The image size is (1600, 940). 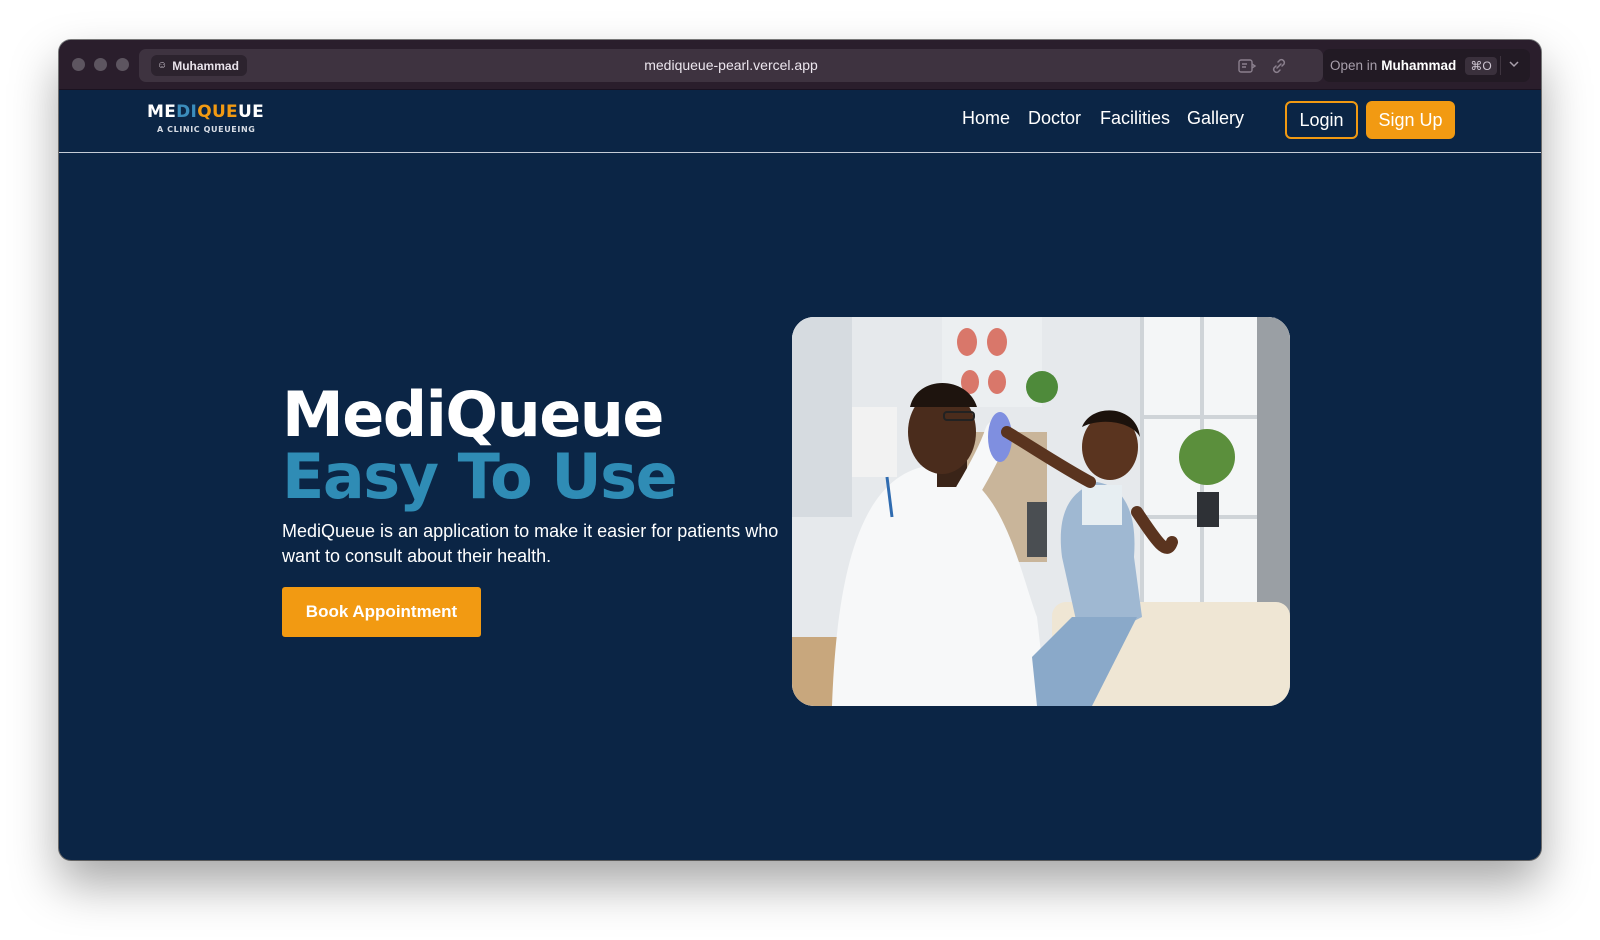 I want to click on logo-part-me: ME, so click(x=162, y=112).